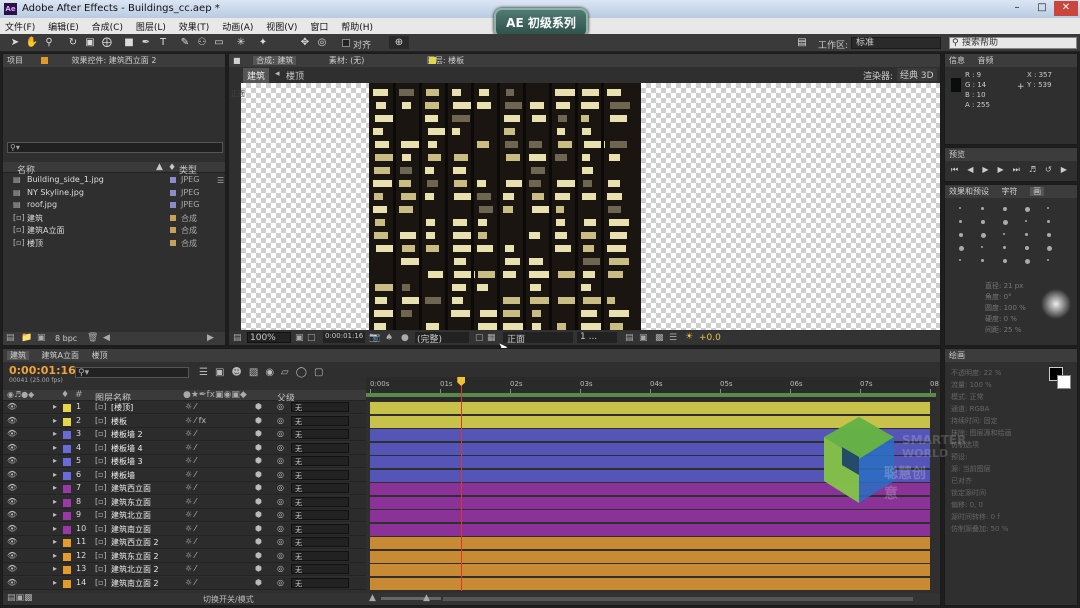 The width and height of the screenshot is (1080, 608). Describe the element at coordinates (651, 395) in the screenshot. I see `work-area-bar` at that location.